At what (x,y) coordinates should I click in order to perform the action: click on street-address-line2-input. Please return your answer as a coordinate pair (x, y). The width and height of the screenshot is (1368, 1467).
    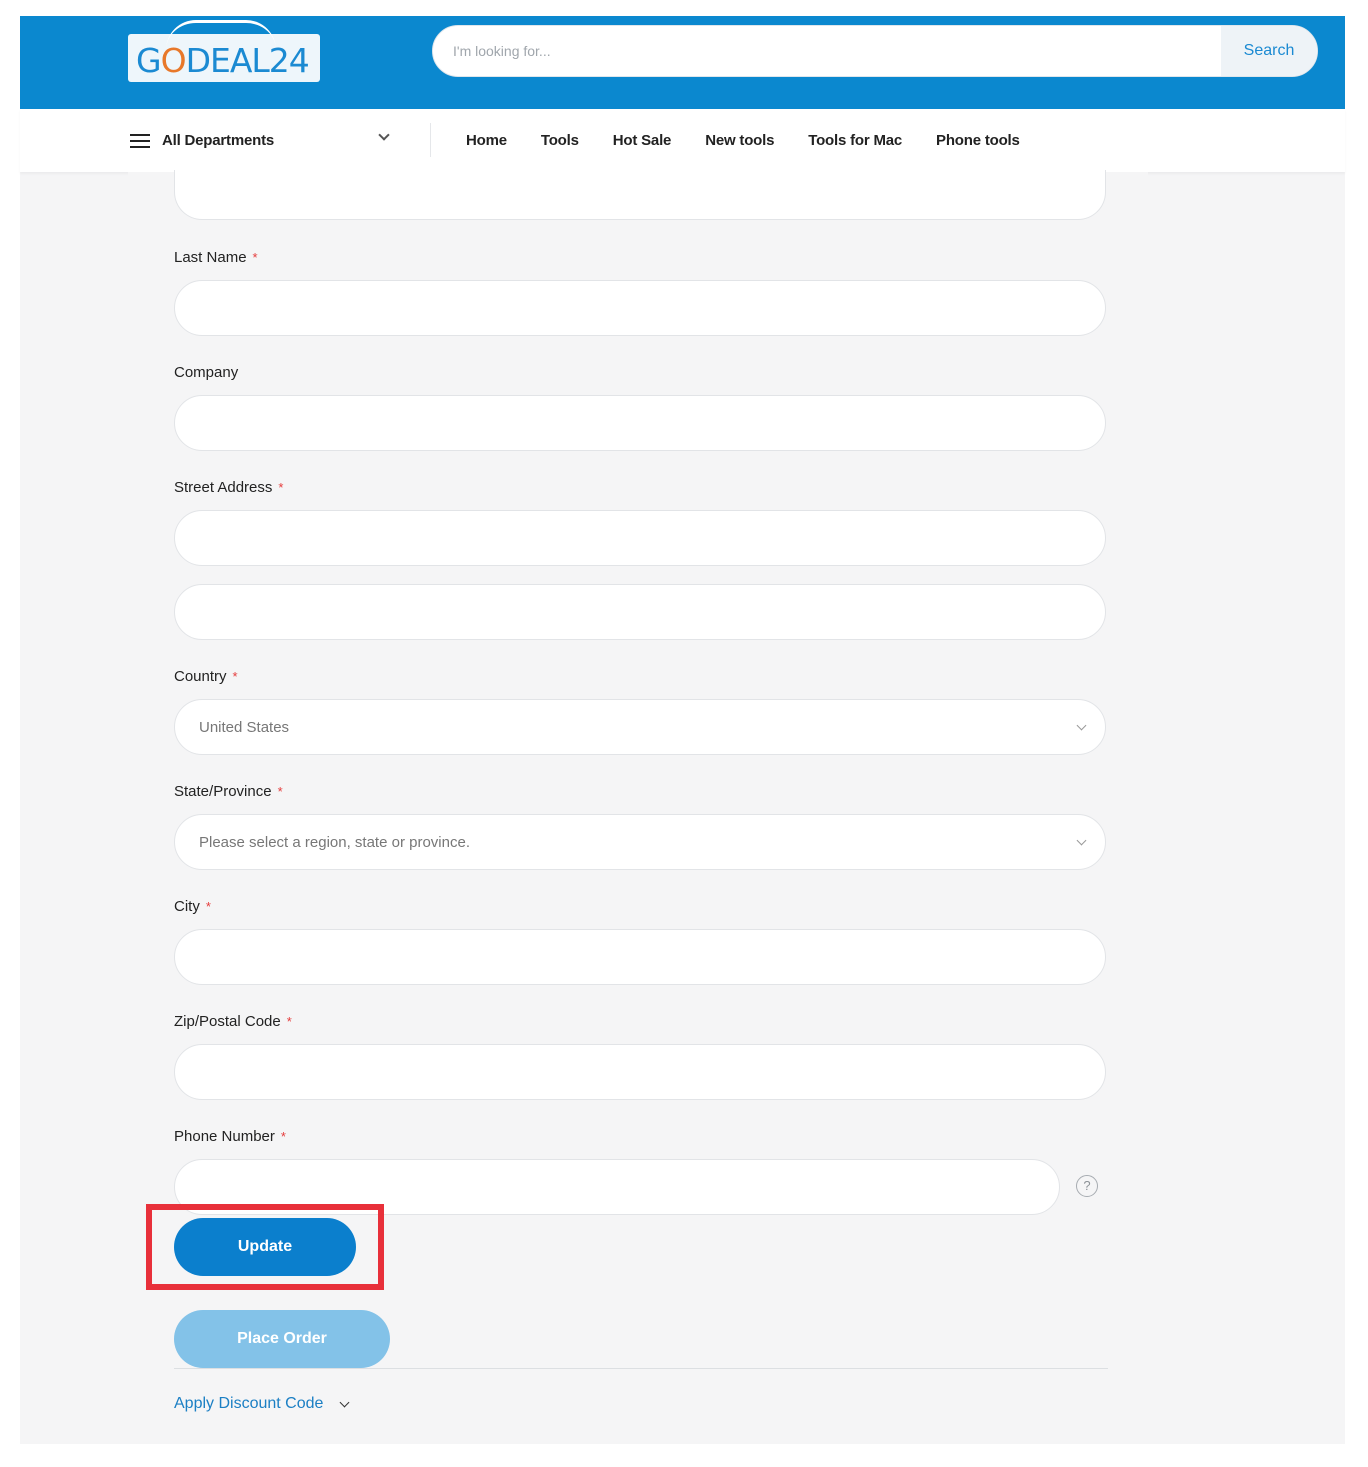
    Looking at the image, I should click on (640, 612).